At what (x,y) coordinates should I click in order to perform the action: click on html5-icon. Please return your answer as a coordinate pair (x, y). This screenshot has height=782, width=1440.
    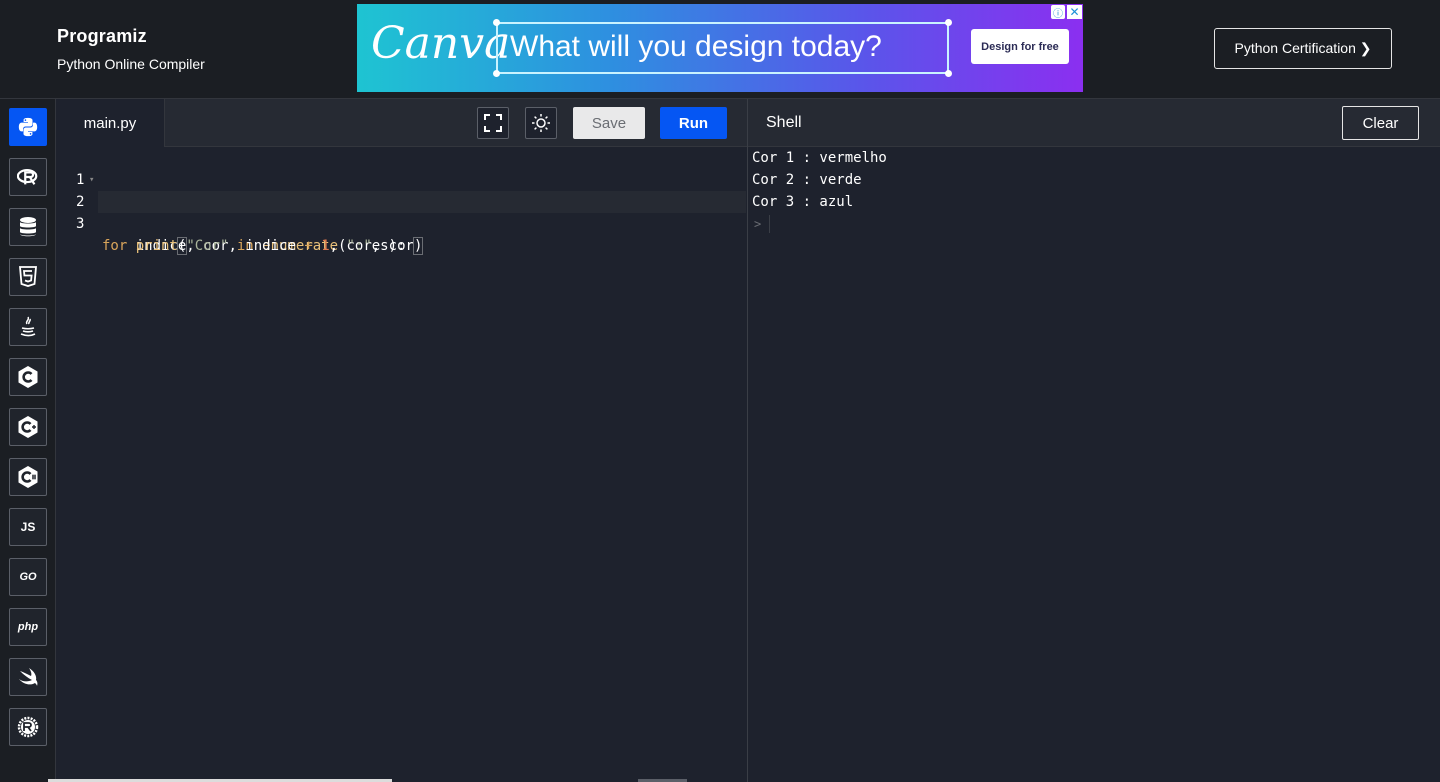
    Looking at the image, I should click on (28, 276).